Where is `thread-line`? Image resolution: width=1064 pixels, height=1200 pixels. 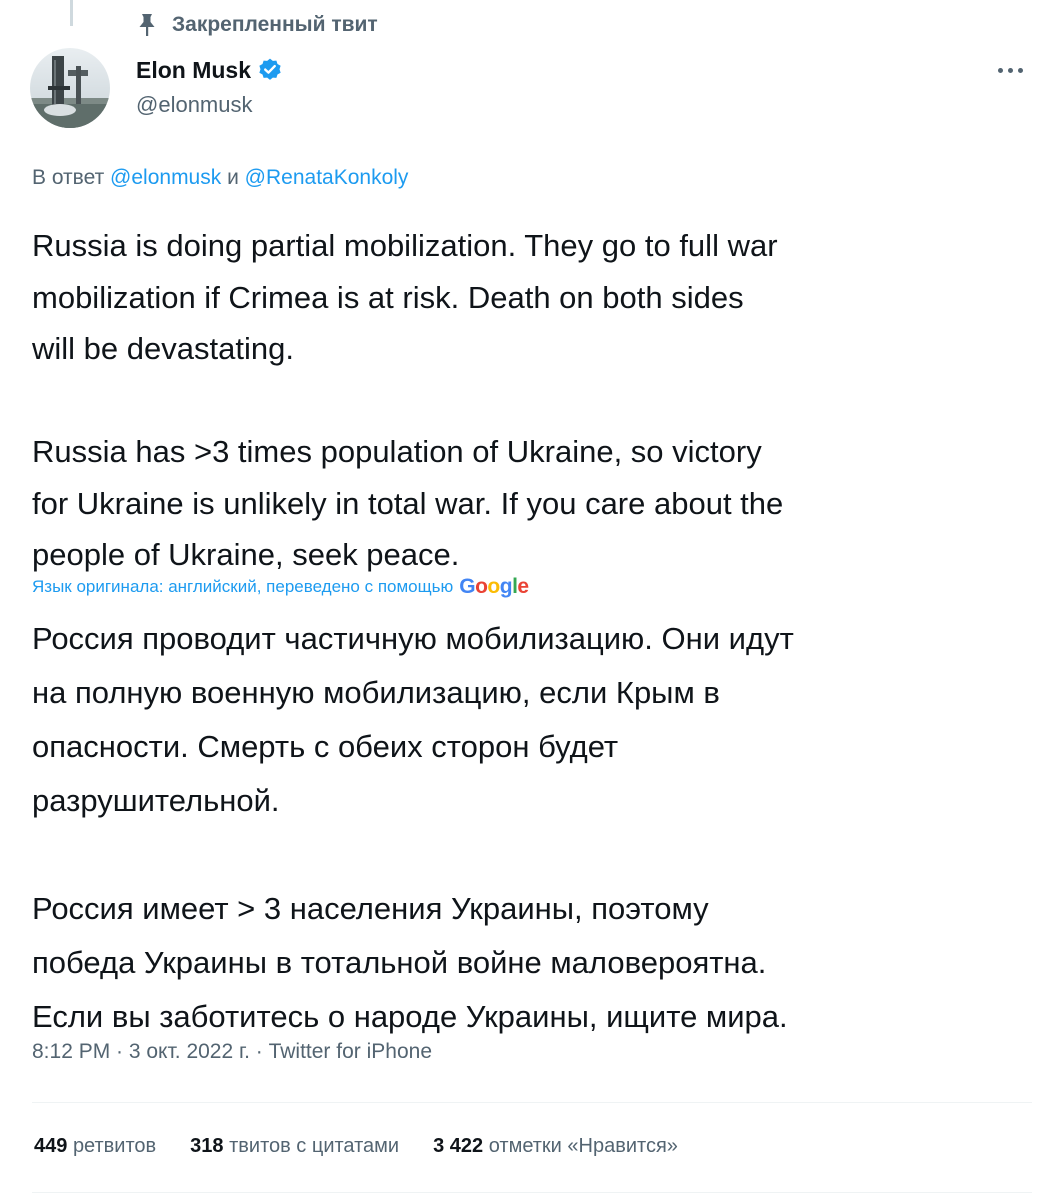
thread-line is located at coordinates (71, 13).